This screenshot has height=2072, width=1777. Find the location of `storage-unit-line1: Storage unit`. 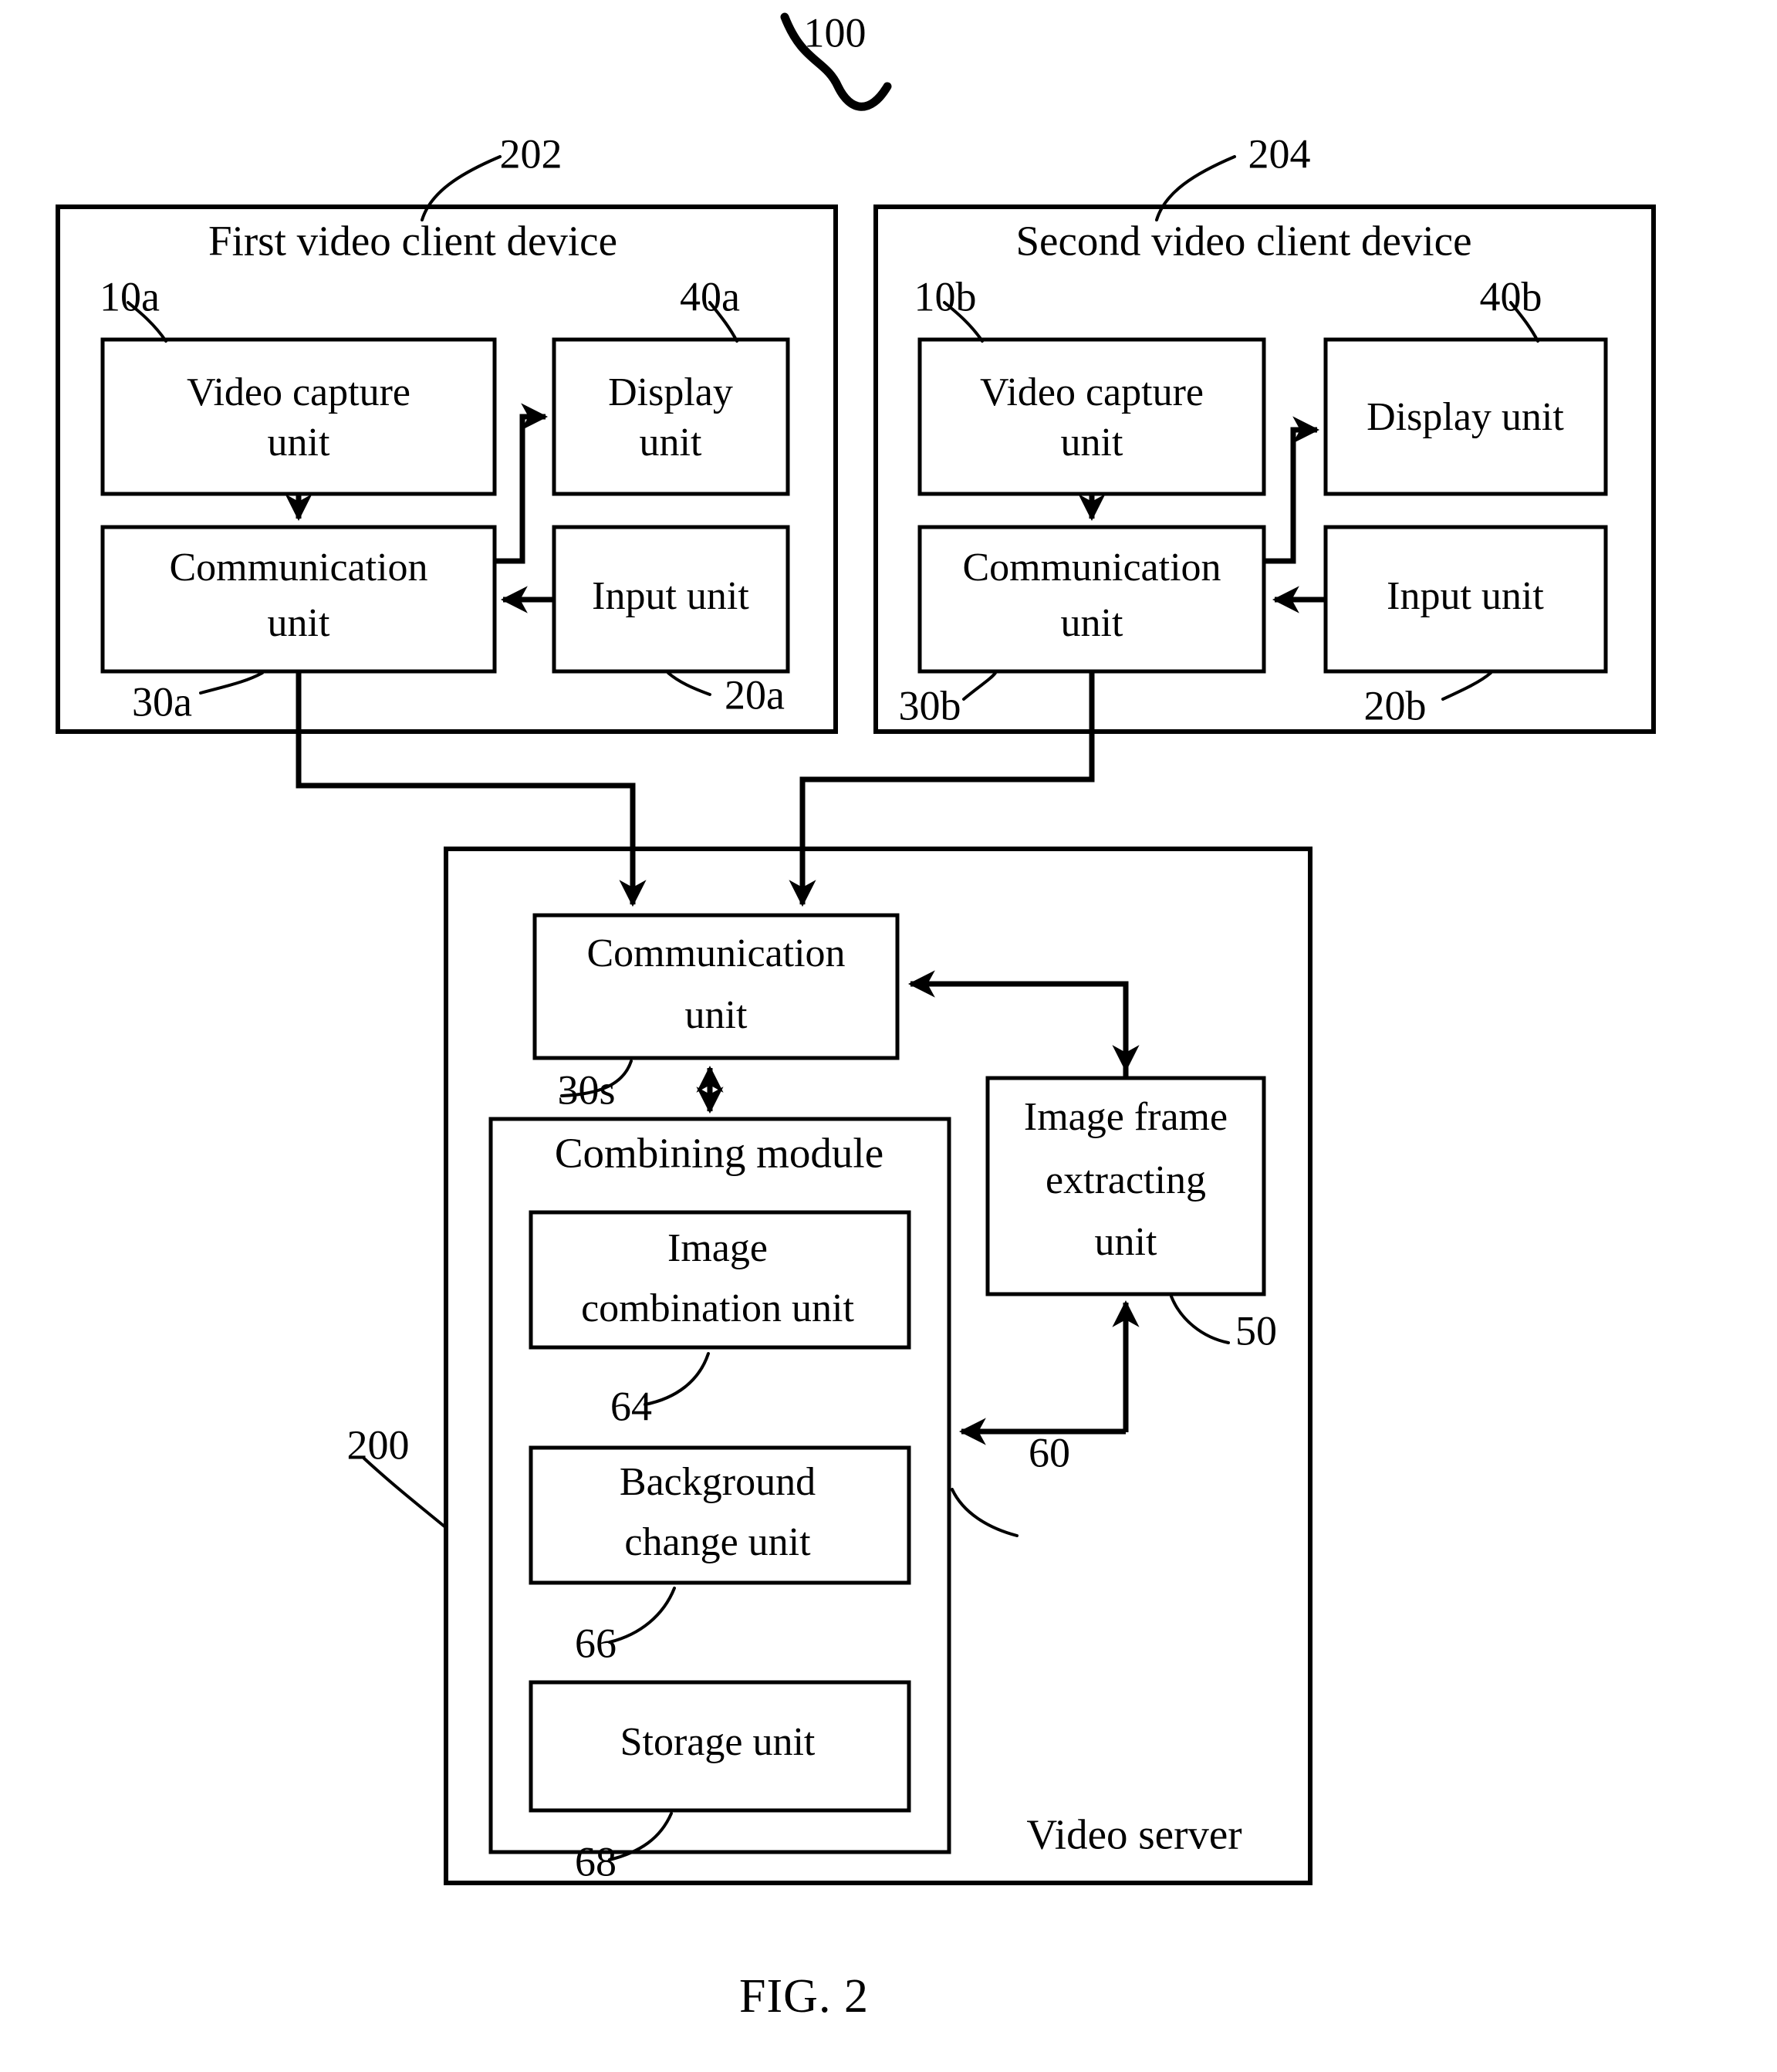

storage-unit-line1: Storage unit is located at coordinates (718, 1742).